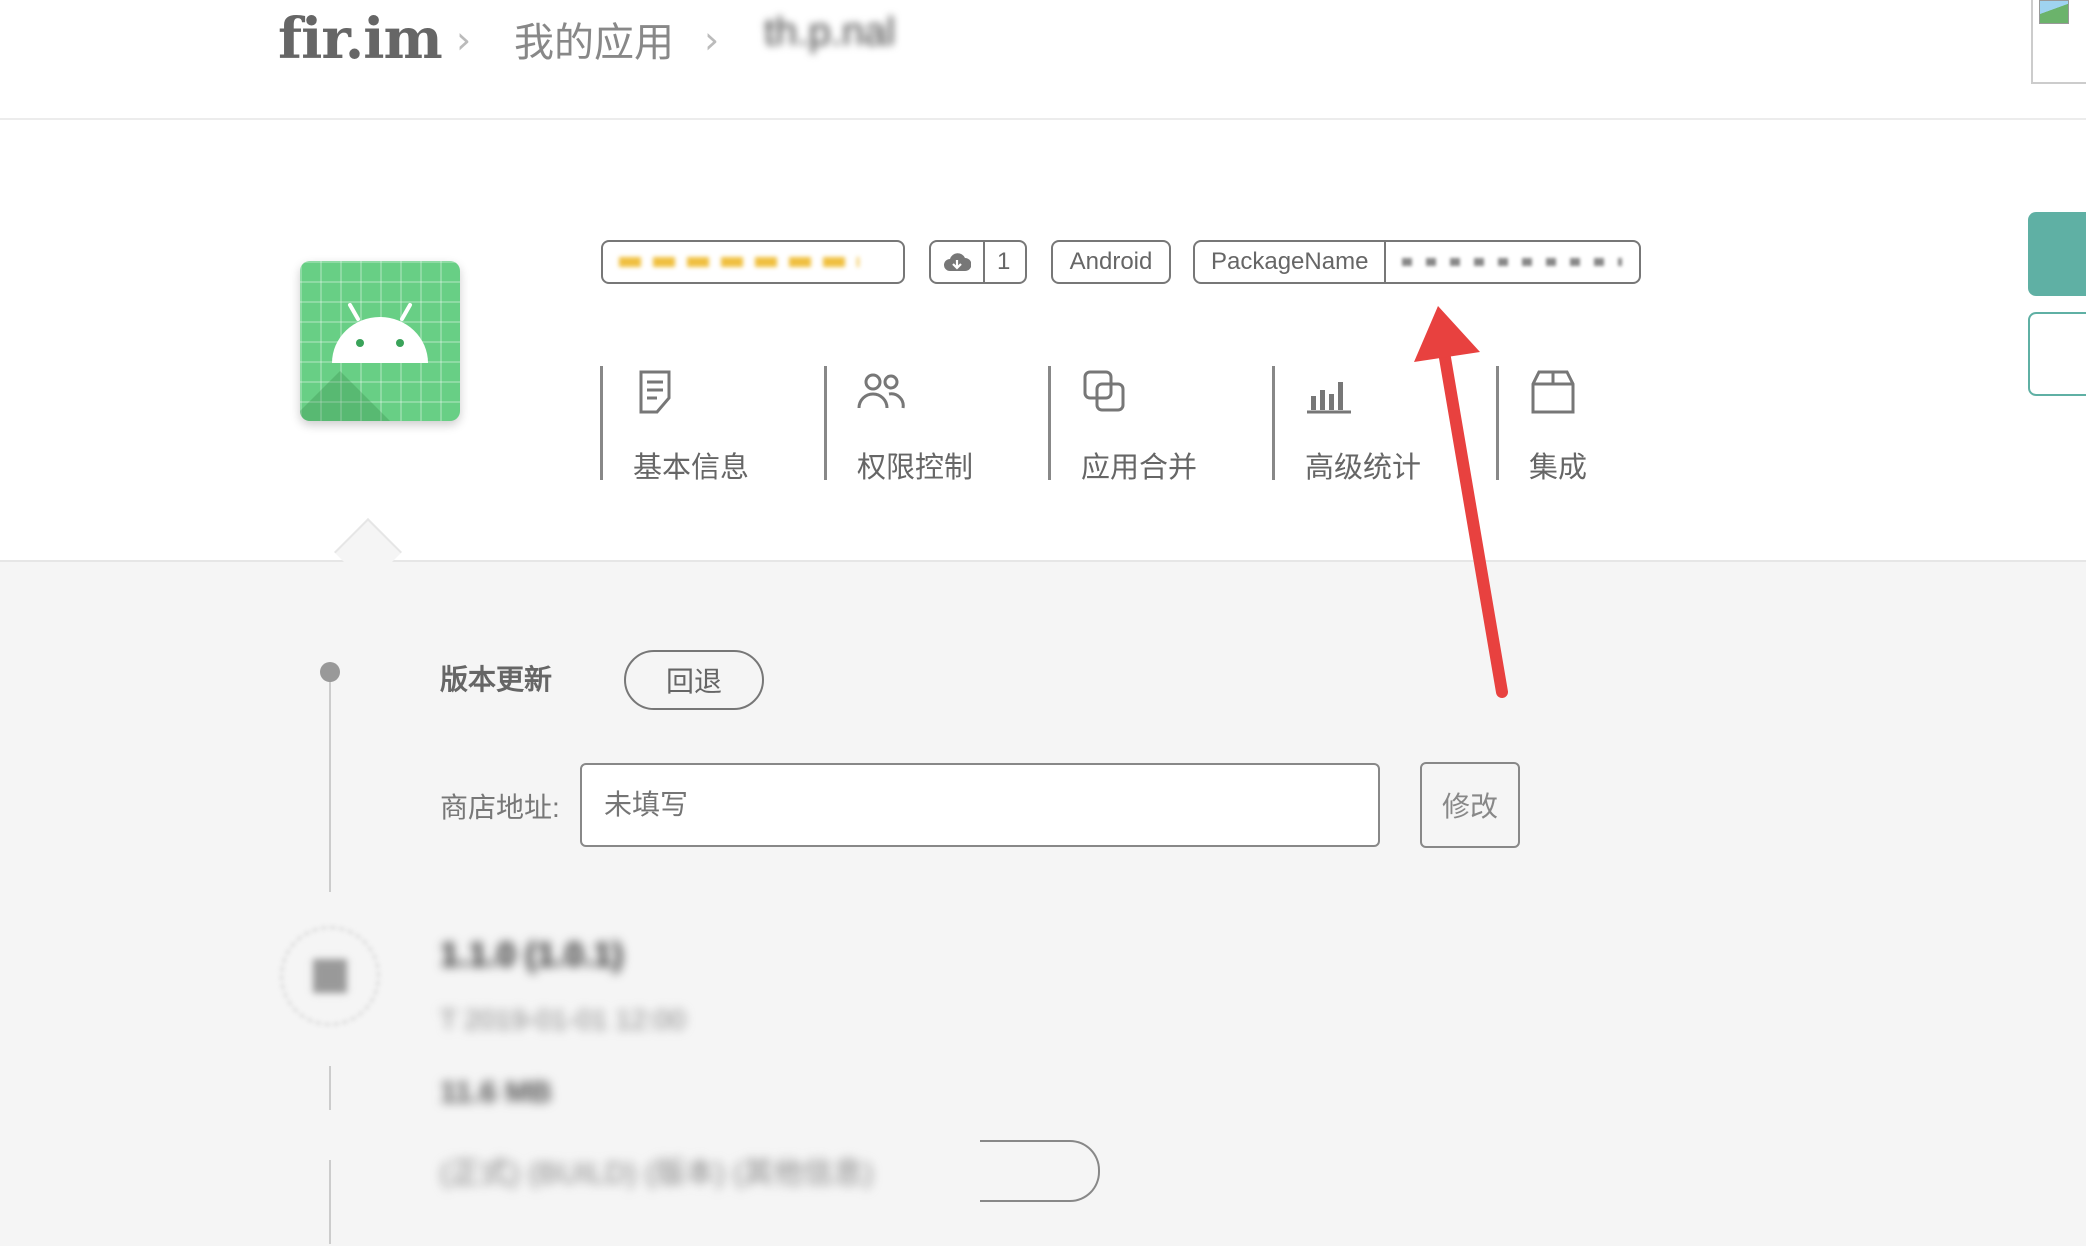 The width and height of the screenshot is (2086, 1246). Describe the element at coordinates (1384, 425) in the screenshot. I see `nav-statistics: 高级统计` at that location.